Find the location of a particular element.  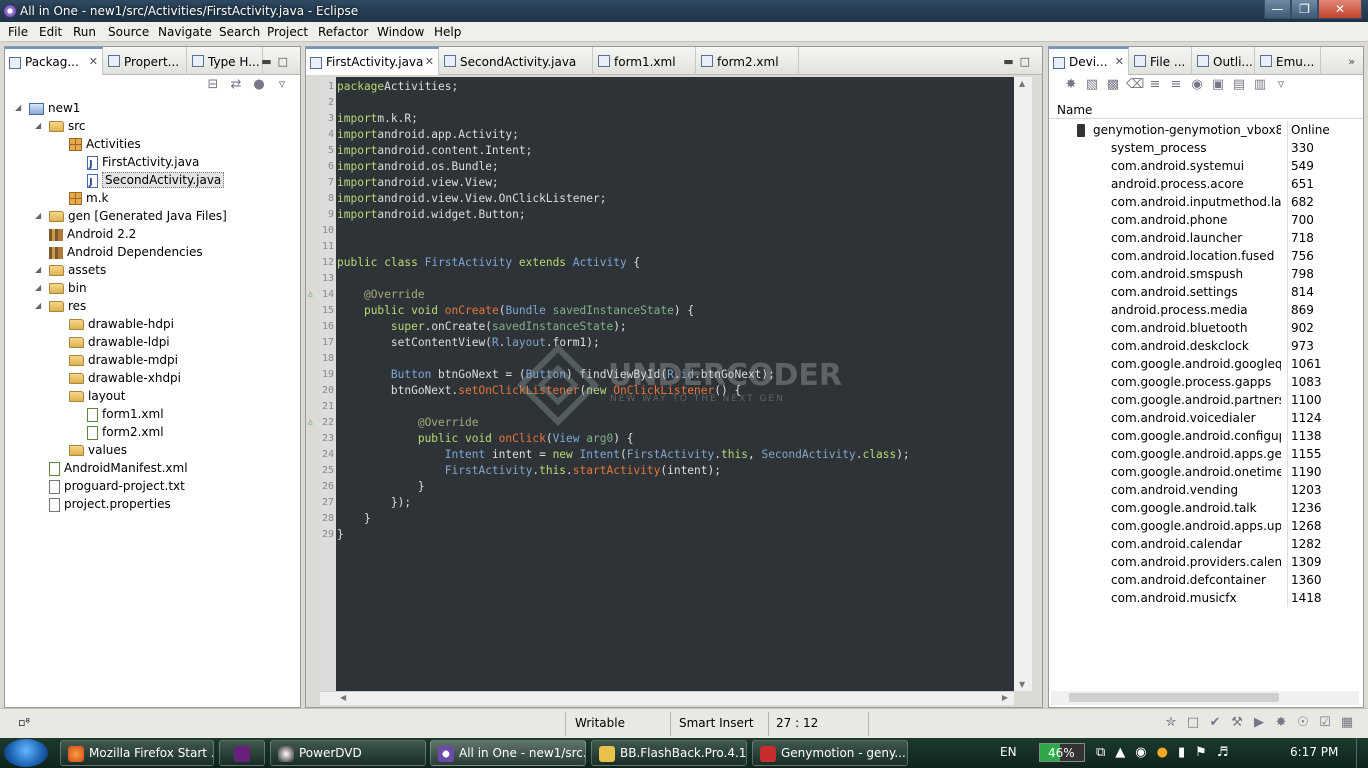

menu-navigate: Navigate is located at coordinates (185, 32).